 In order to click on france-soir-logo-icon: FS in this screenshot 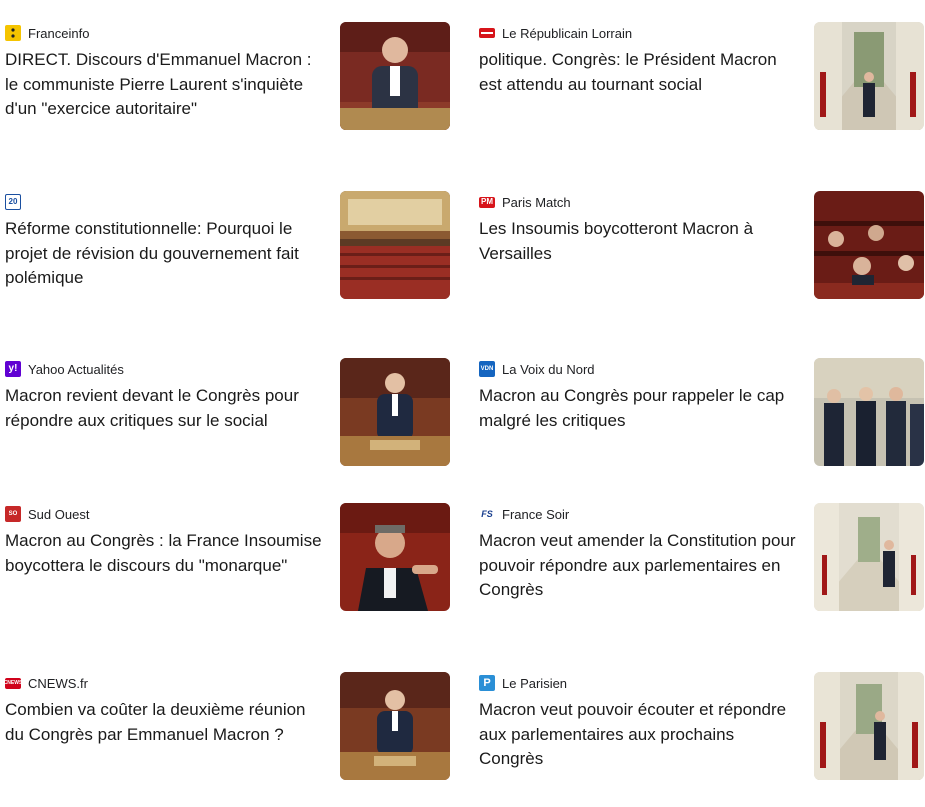, I will do `click(487, 514)`.